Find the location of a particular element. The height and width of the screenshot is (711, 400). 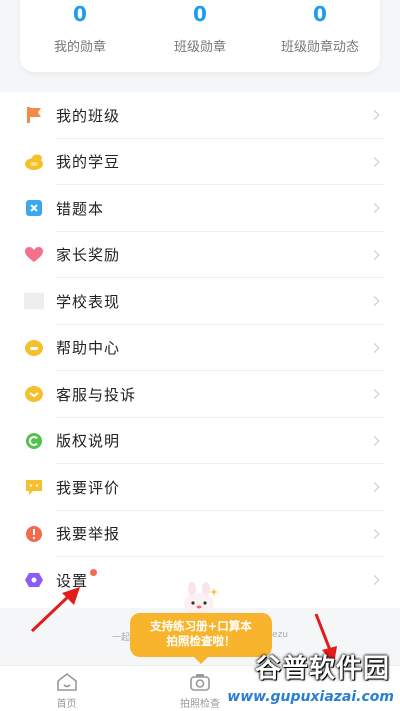

notebook-icon is located at coordinates (34, 208).